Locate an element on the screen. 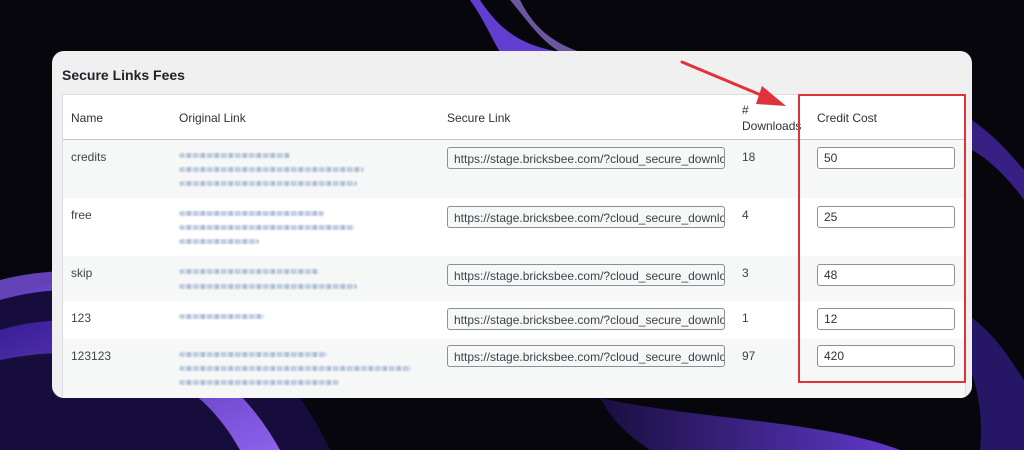  row-downloads: 97 is located at coordinates (749, 356).